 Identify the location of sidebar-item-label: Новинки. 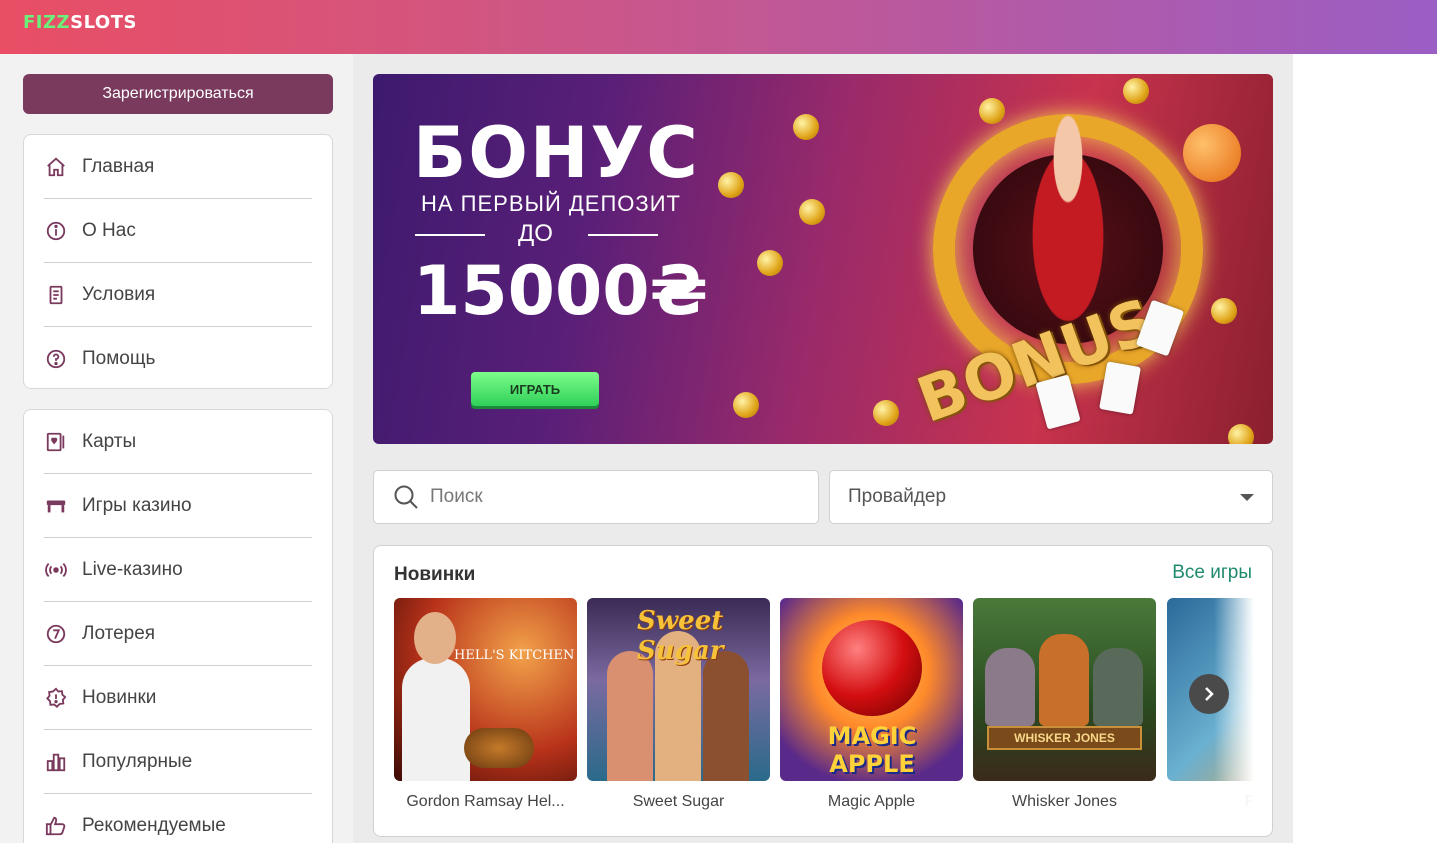
(119, 697).